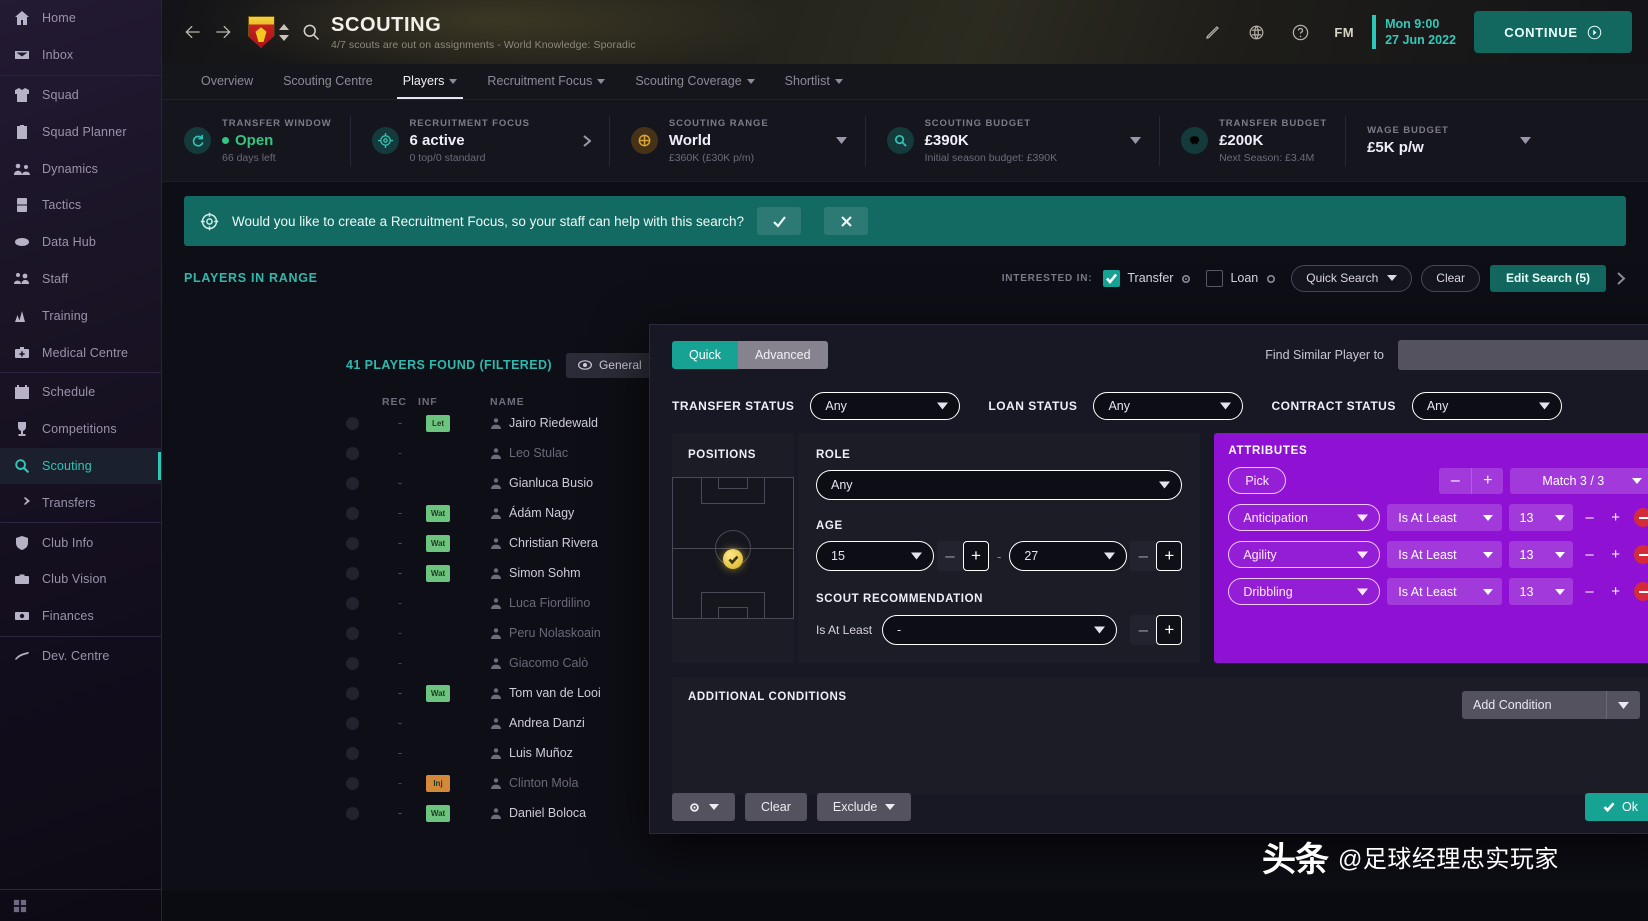 The width and height of the screenshot is (1648, 921). What do you see at coordinates (80, 279) in the screenshot?
I see `sidebar-item-staff: Staff` at bounding box center [80, 279].